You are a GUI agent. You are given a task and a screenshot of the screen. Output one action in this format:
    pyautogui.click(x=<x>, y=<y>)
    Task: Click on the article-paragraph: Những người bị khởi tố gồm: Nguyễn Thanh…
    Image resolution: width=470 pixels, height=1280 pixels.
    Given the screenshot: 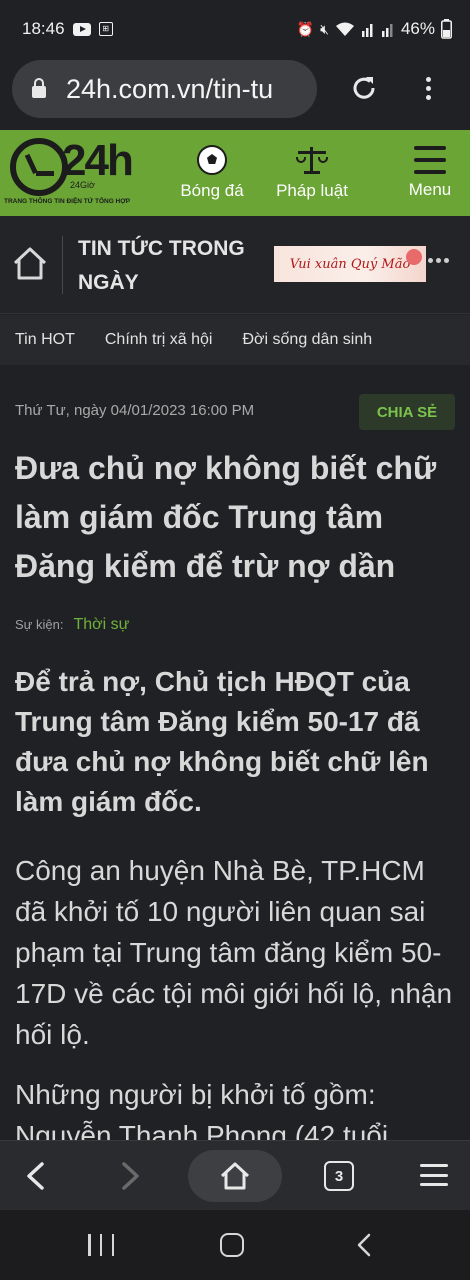 What is the action you would take?
    pyautogui.click(x=202, y=1109)
    